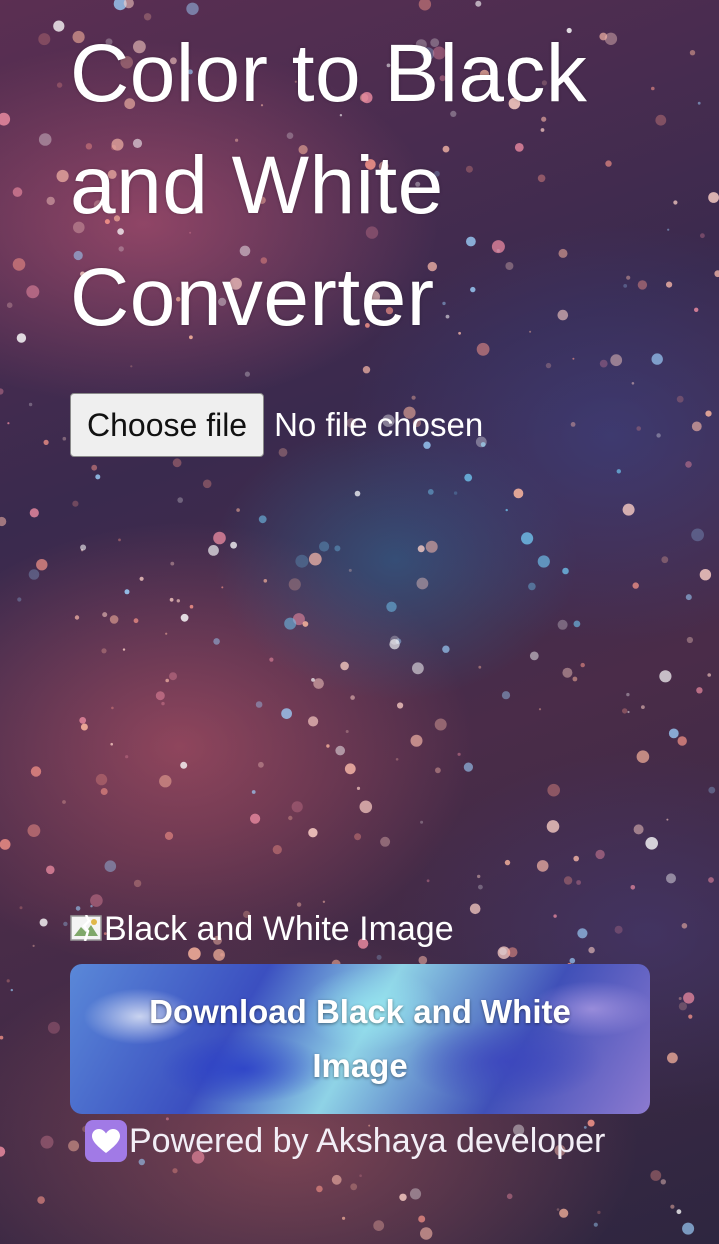 This screenshot has height=1244, width=719. I want to click on footer: Powered by Akshaya developer, so click(345, 1141).